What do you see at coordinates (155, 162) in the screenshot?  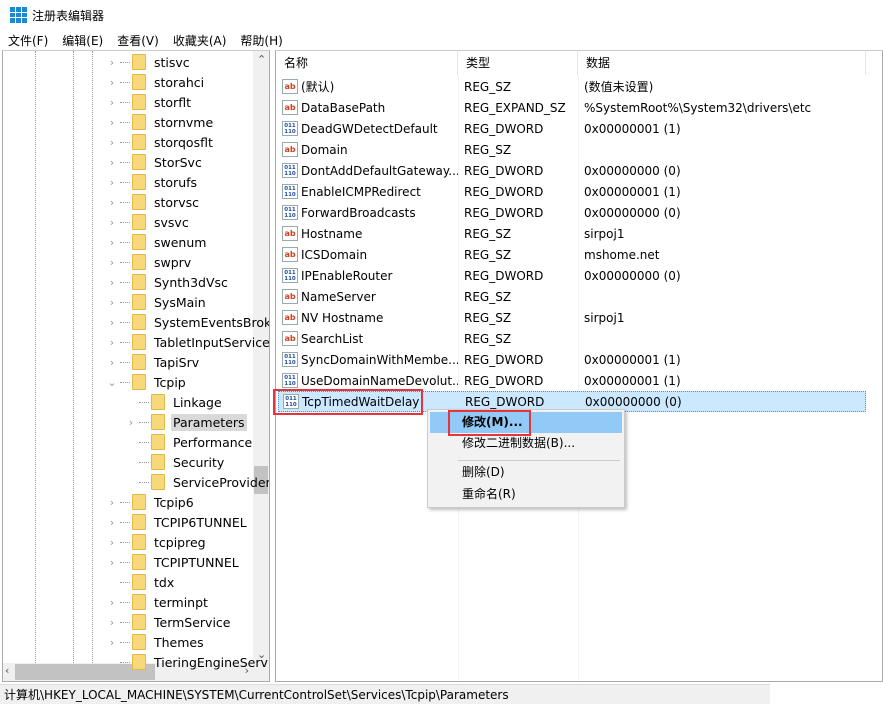 I see `tree-item: › StorSvc` at bounding box center [155, 162].